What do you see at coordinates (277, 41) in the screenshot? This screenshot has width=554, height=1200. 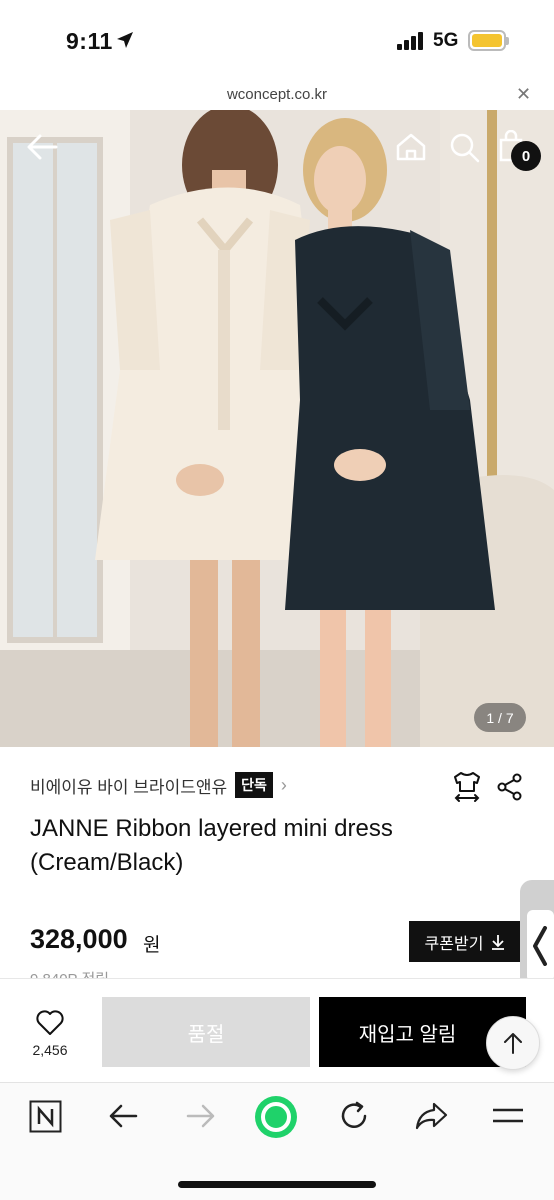 I see `status-bar: 9:11 5G` at bounding box center [277, 41].